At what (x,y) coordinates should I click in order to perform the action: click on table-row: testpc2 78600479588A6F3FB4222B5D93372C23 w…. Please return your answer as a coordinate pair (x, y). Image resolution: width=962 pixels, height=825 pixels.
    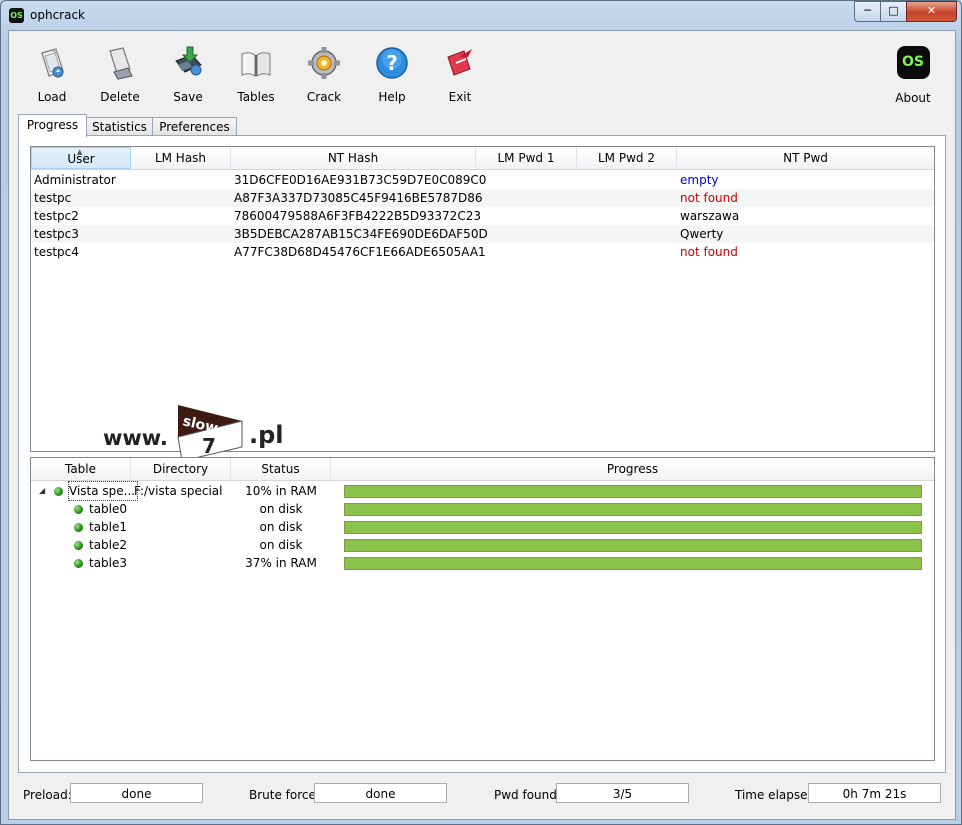
    Looking at the image, I should click on (482, 216).